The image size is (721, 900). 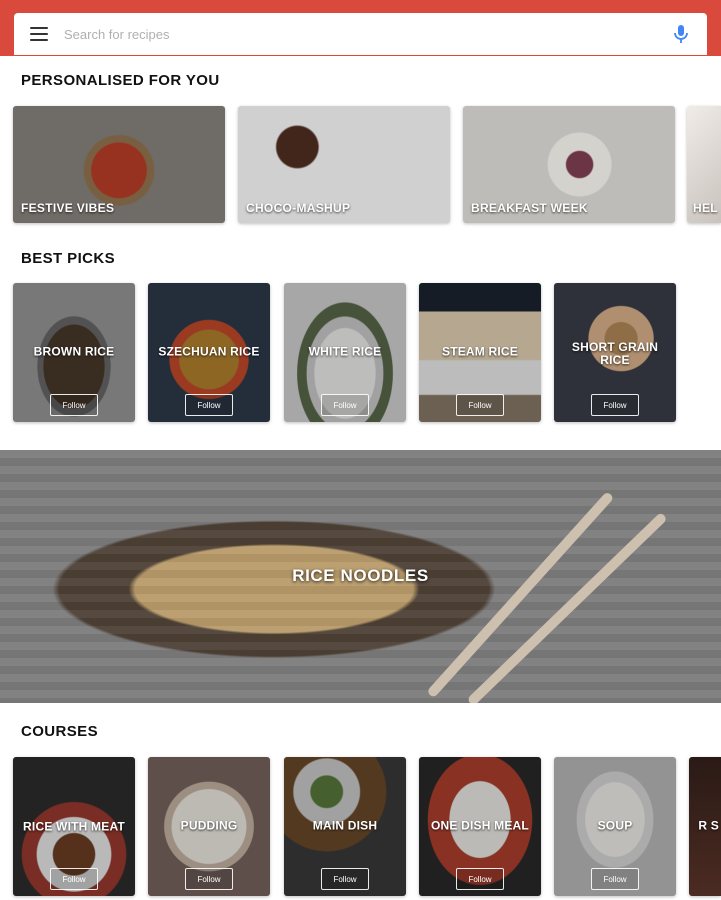 I want to click on banner-label: RICE NOODLES, so click(x=360, y=575).